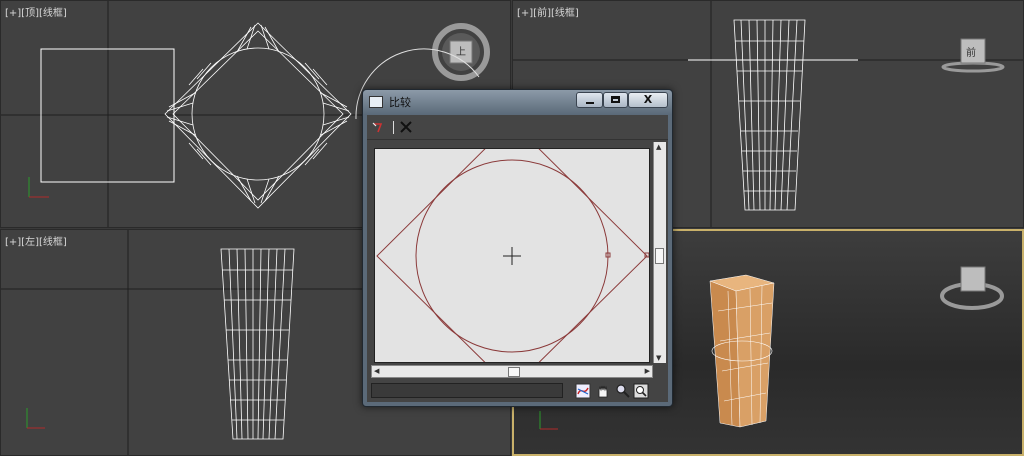 The height and width of the screenshot is (456, 1024). What do you see at coordinates (406, 127) in the screenshot?
I see `delete-icon` at bounding box center [406, 127].